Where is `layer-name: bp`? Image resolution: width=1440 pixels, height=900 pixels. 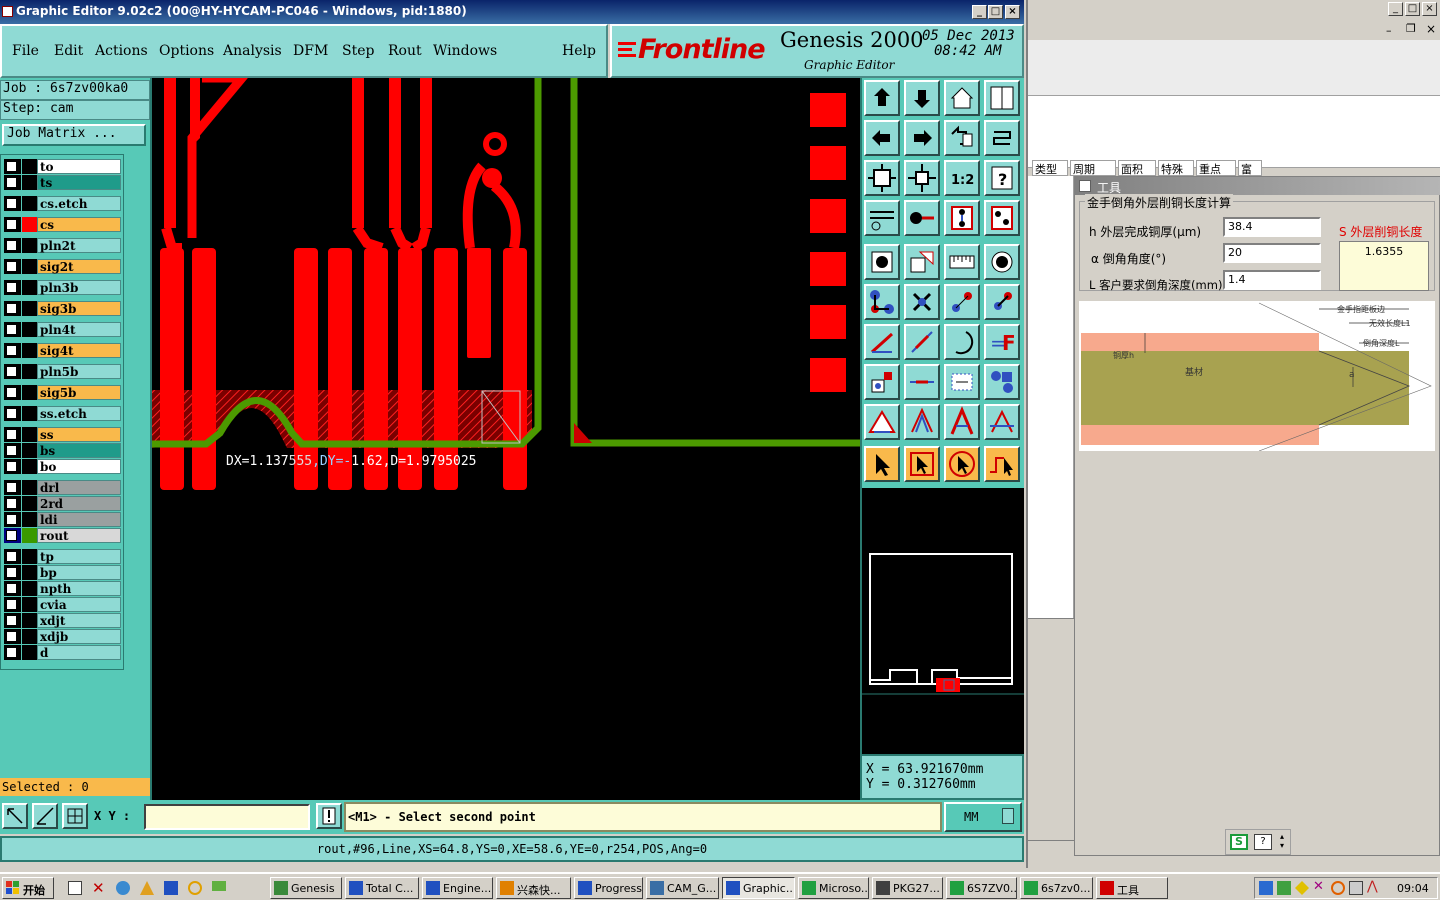
layer-name: bp is located at coordinates (79, 572).